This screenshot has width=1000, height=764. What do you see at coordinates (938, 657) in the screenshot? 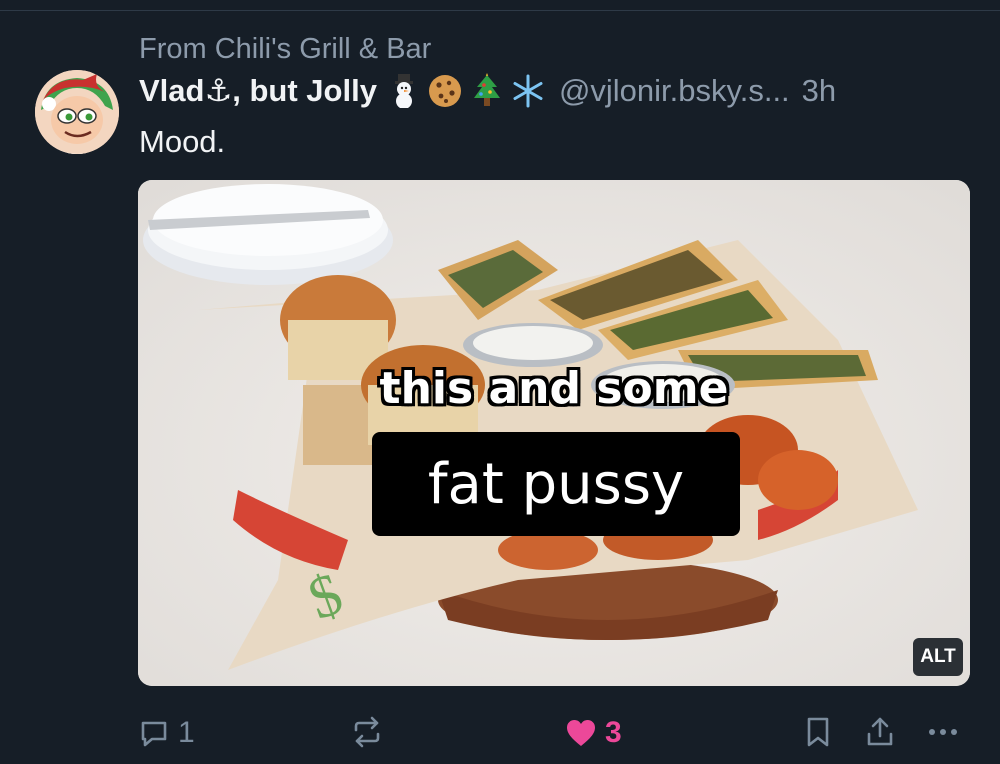
I see `alt-button: ALT` at bounding box center [938, 657].